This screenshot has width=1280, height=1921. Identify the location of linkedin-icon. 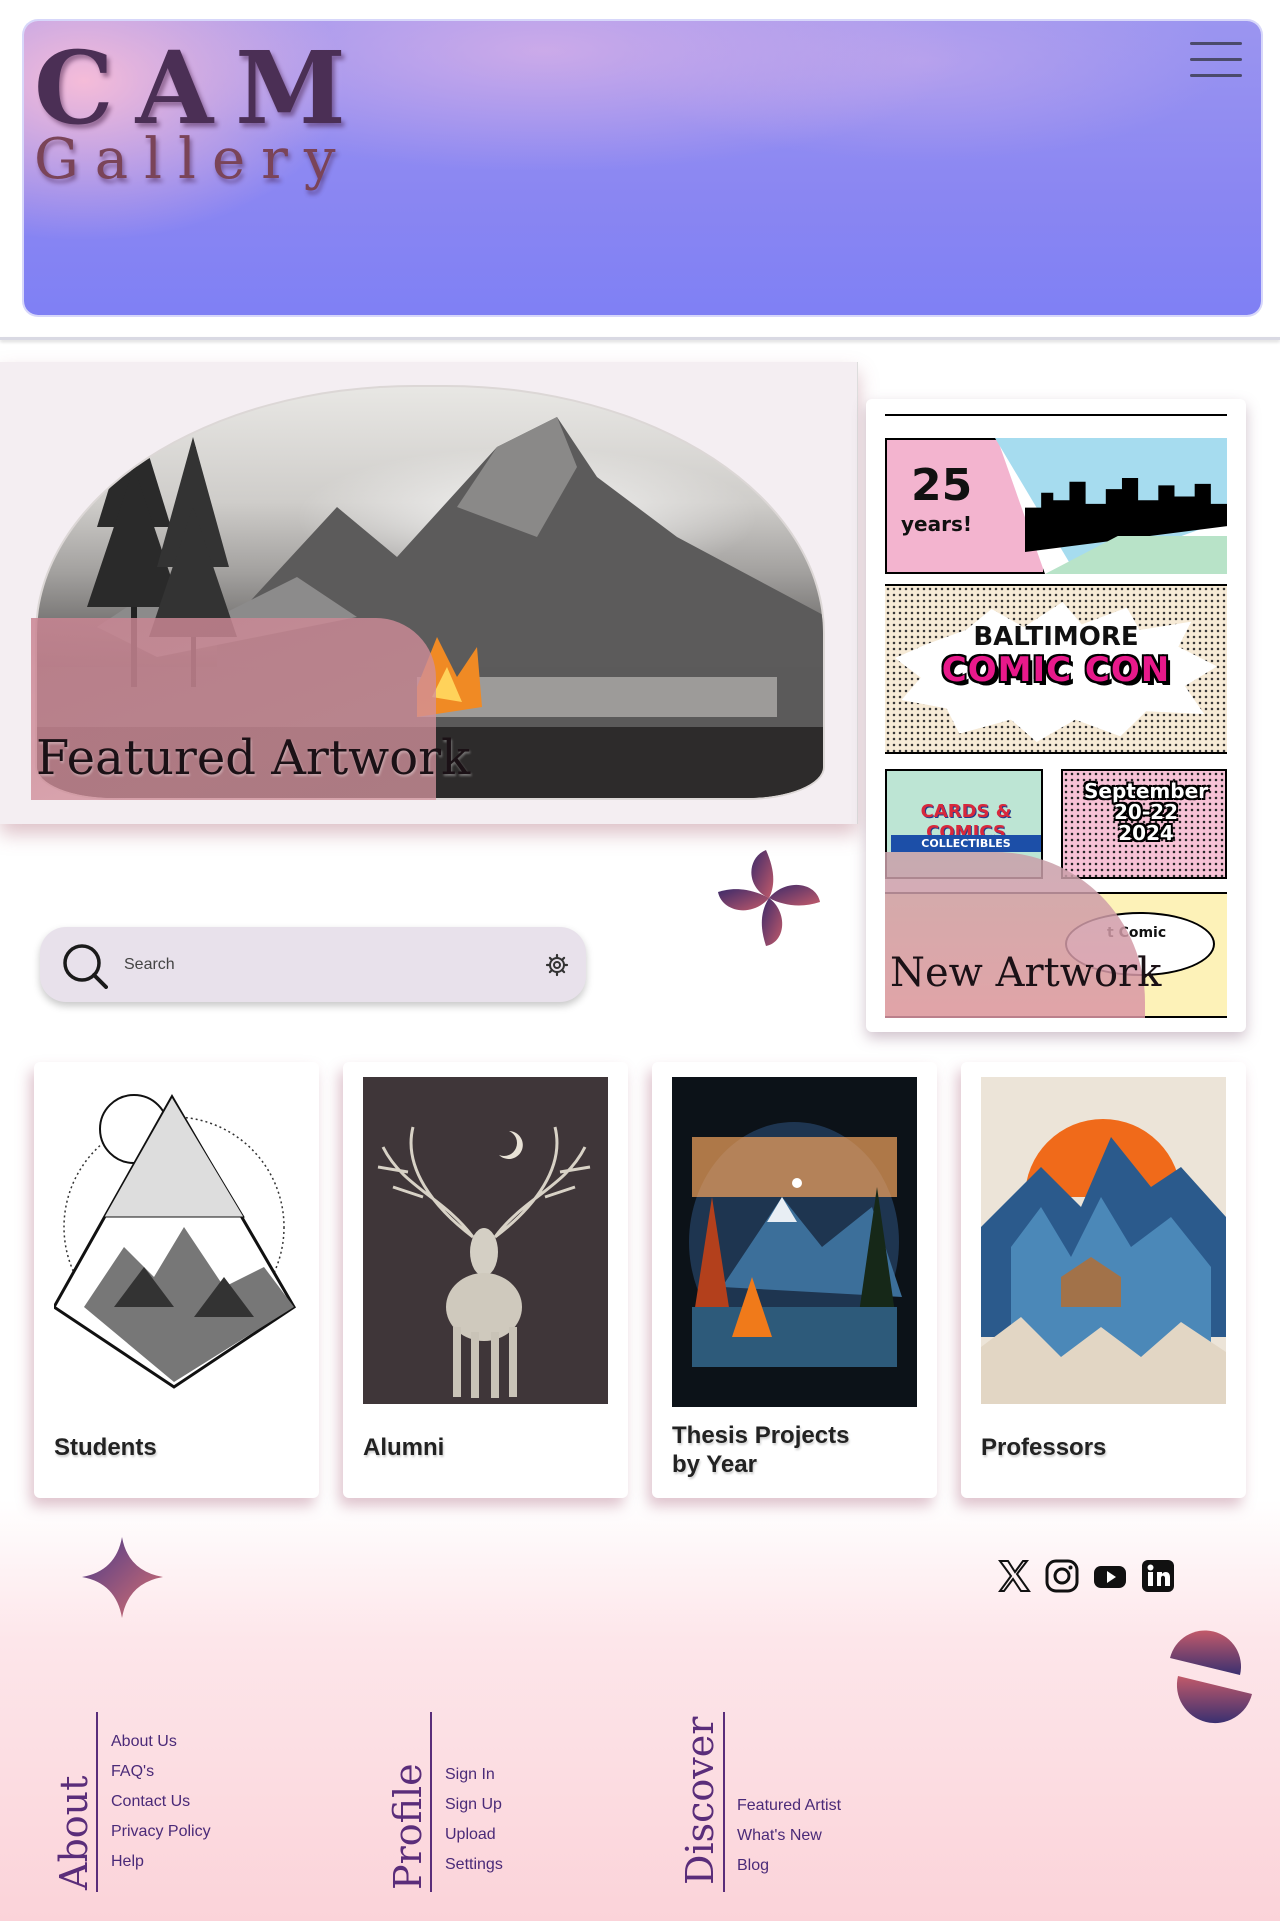
(1158, 1576).